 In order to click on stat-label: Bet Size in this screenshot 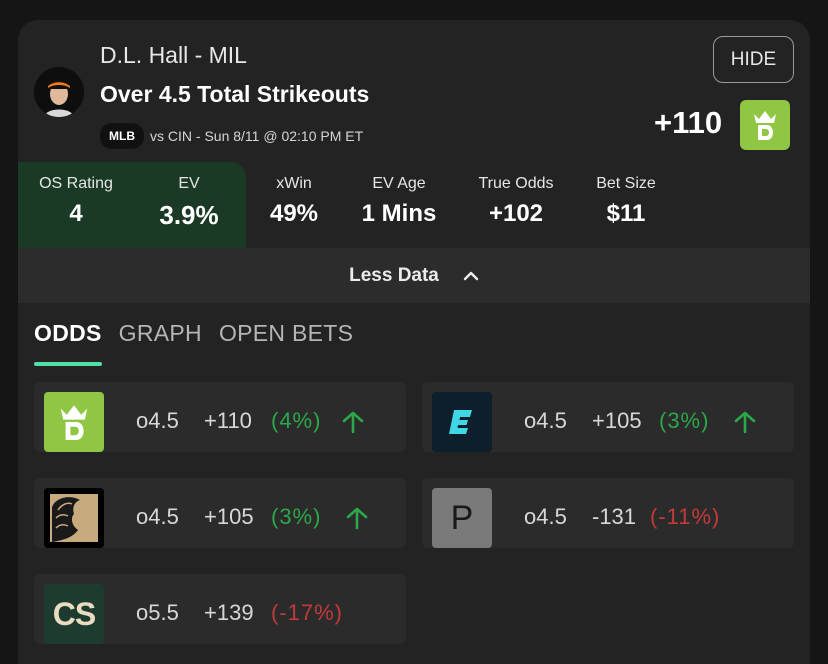, I will do `click(626, 183)`.